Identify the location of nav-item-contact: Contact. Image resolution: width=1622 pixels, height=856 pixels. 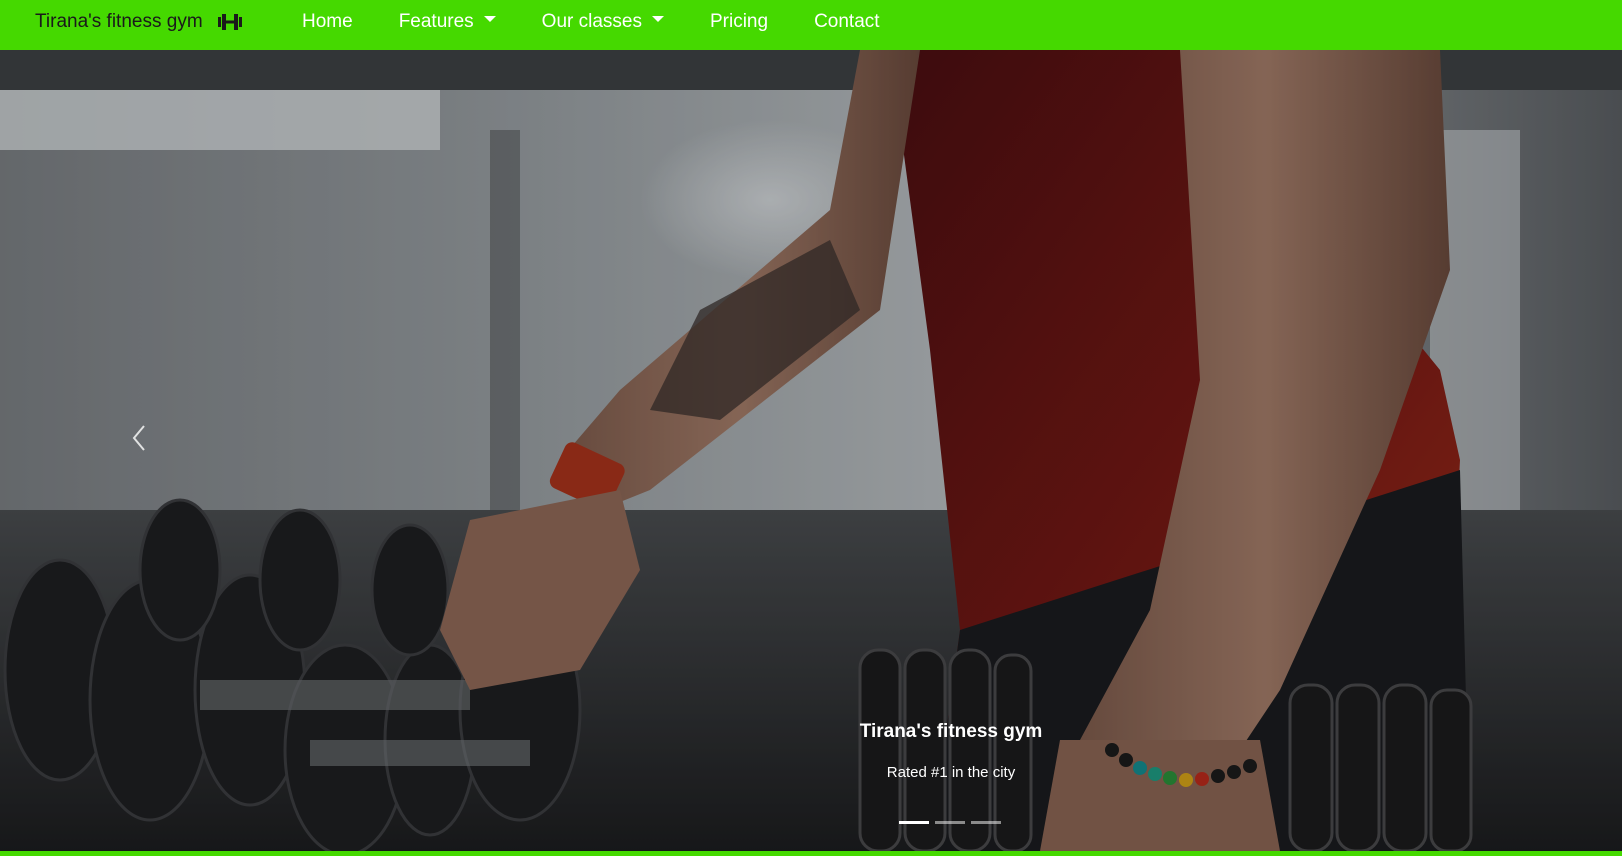
(846, 22).